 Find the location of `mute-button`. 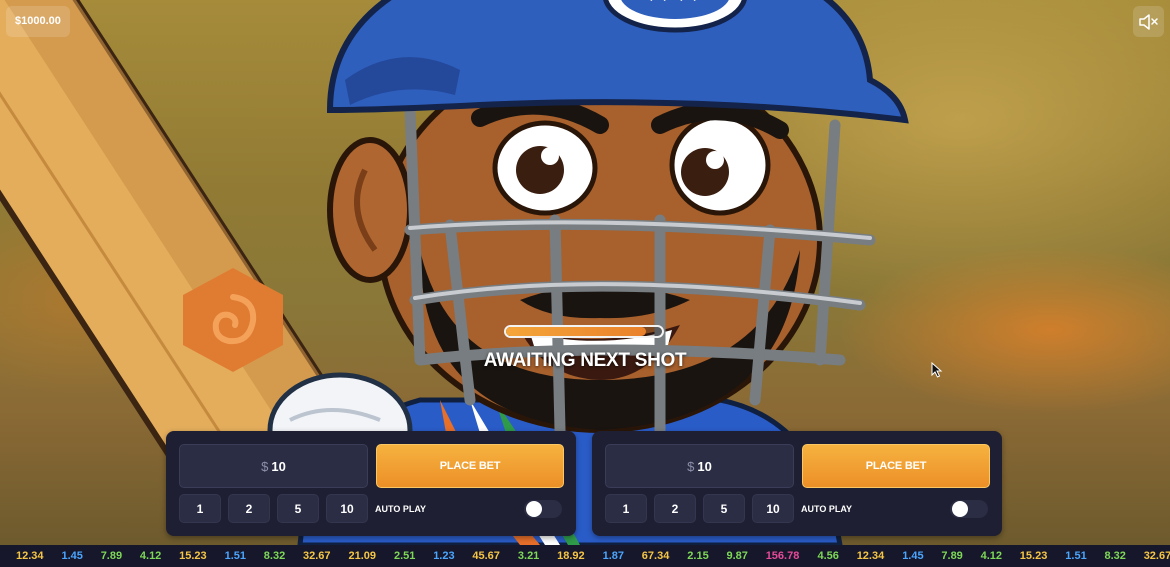

mute-button is located at coordinates (1148, 21).